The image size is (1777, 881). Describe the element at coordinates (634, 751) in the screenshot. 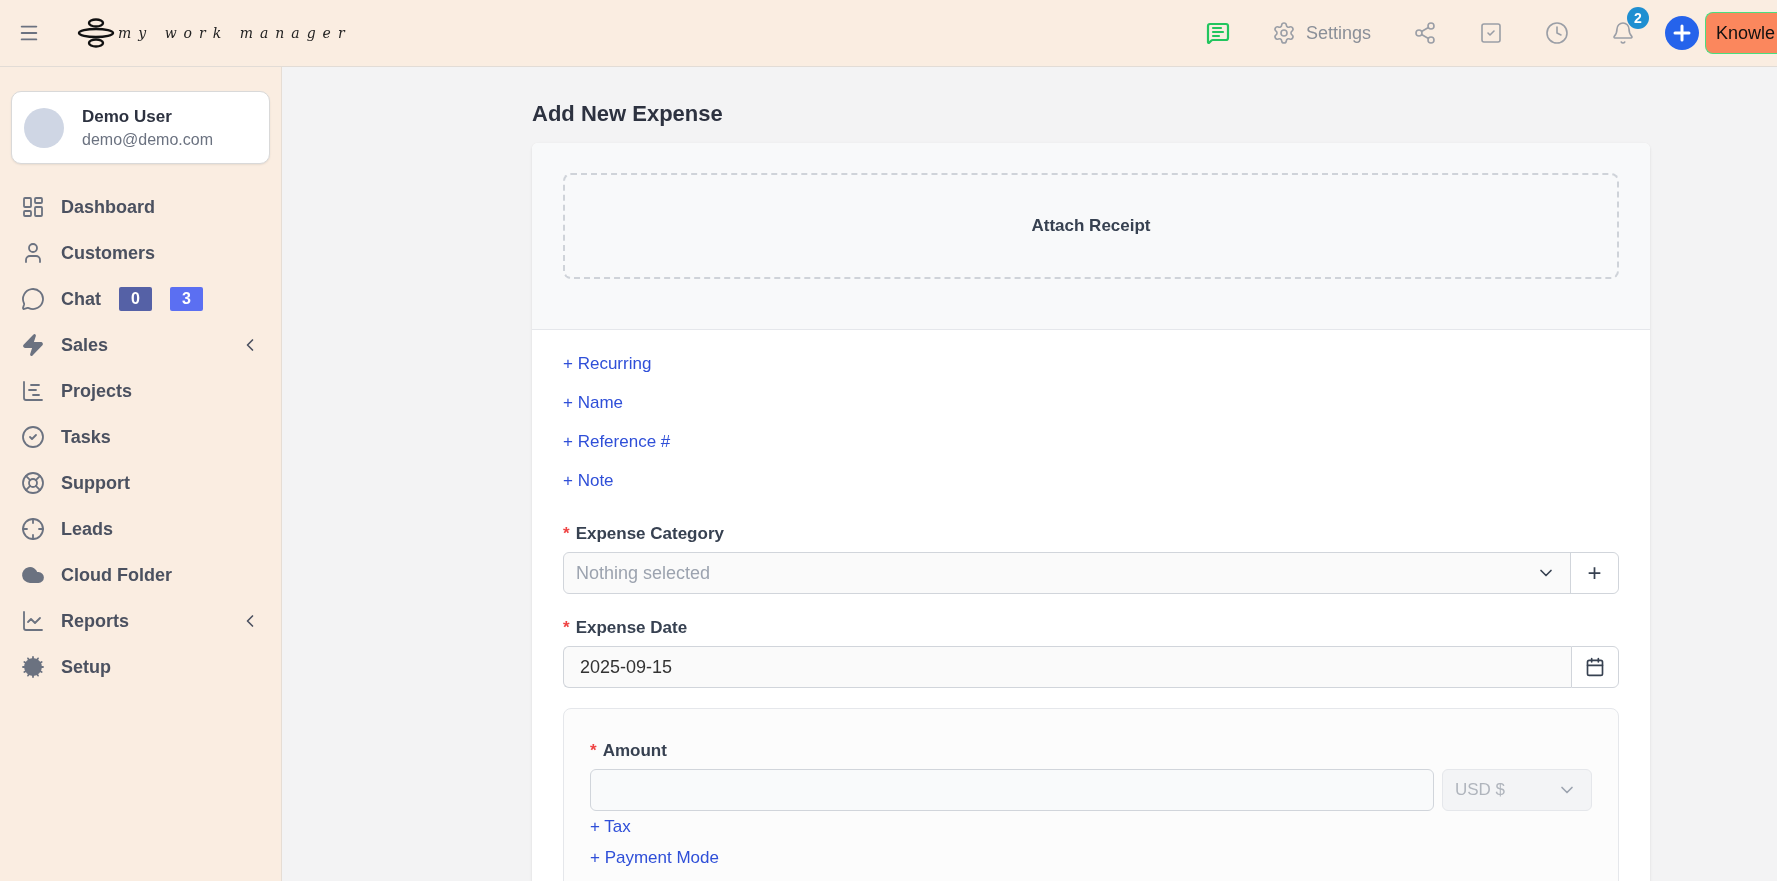

I see `field-label: Amount` at that location.